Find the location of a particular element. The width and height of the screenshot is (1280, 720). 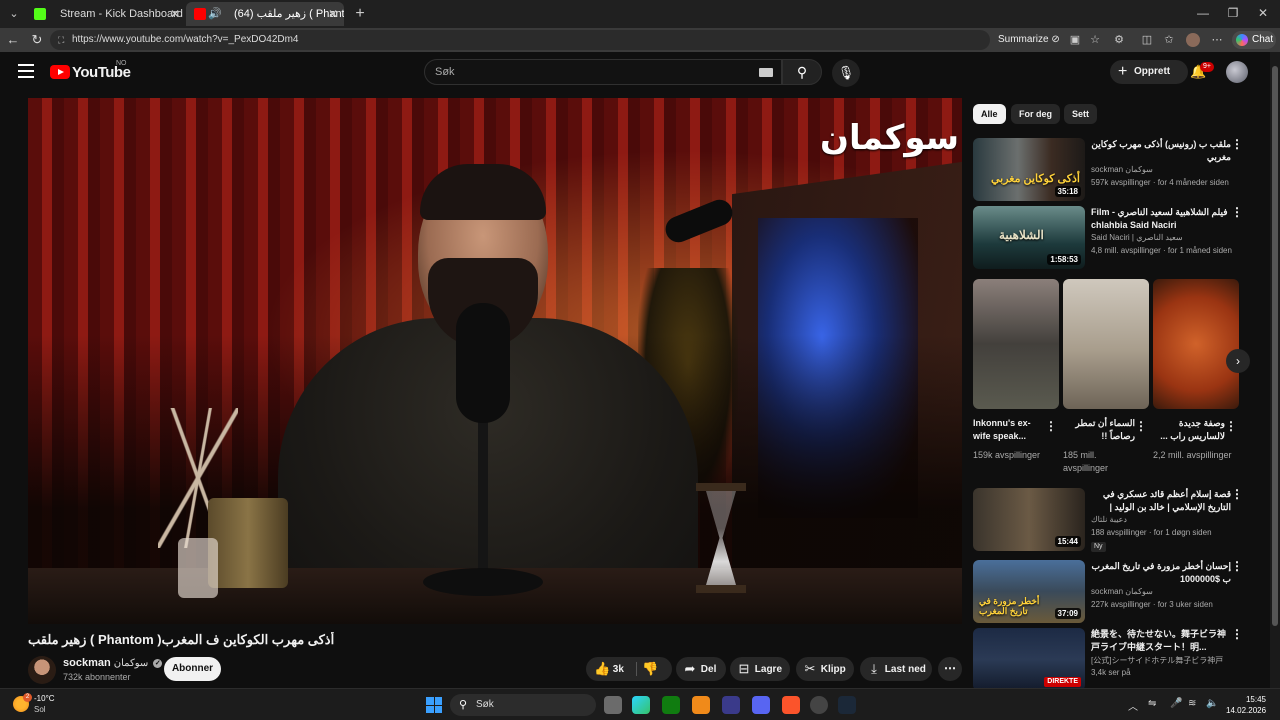

tab-actions-chevron-icon: ⌄ is located at coordinates (14, 14).